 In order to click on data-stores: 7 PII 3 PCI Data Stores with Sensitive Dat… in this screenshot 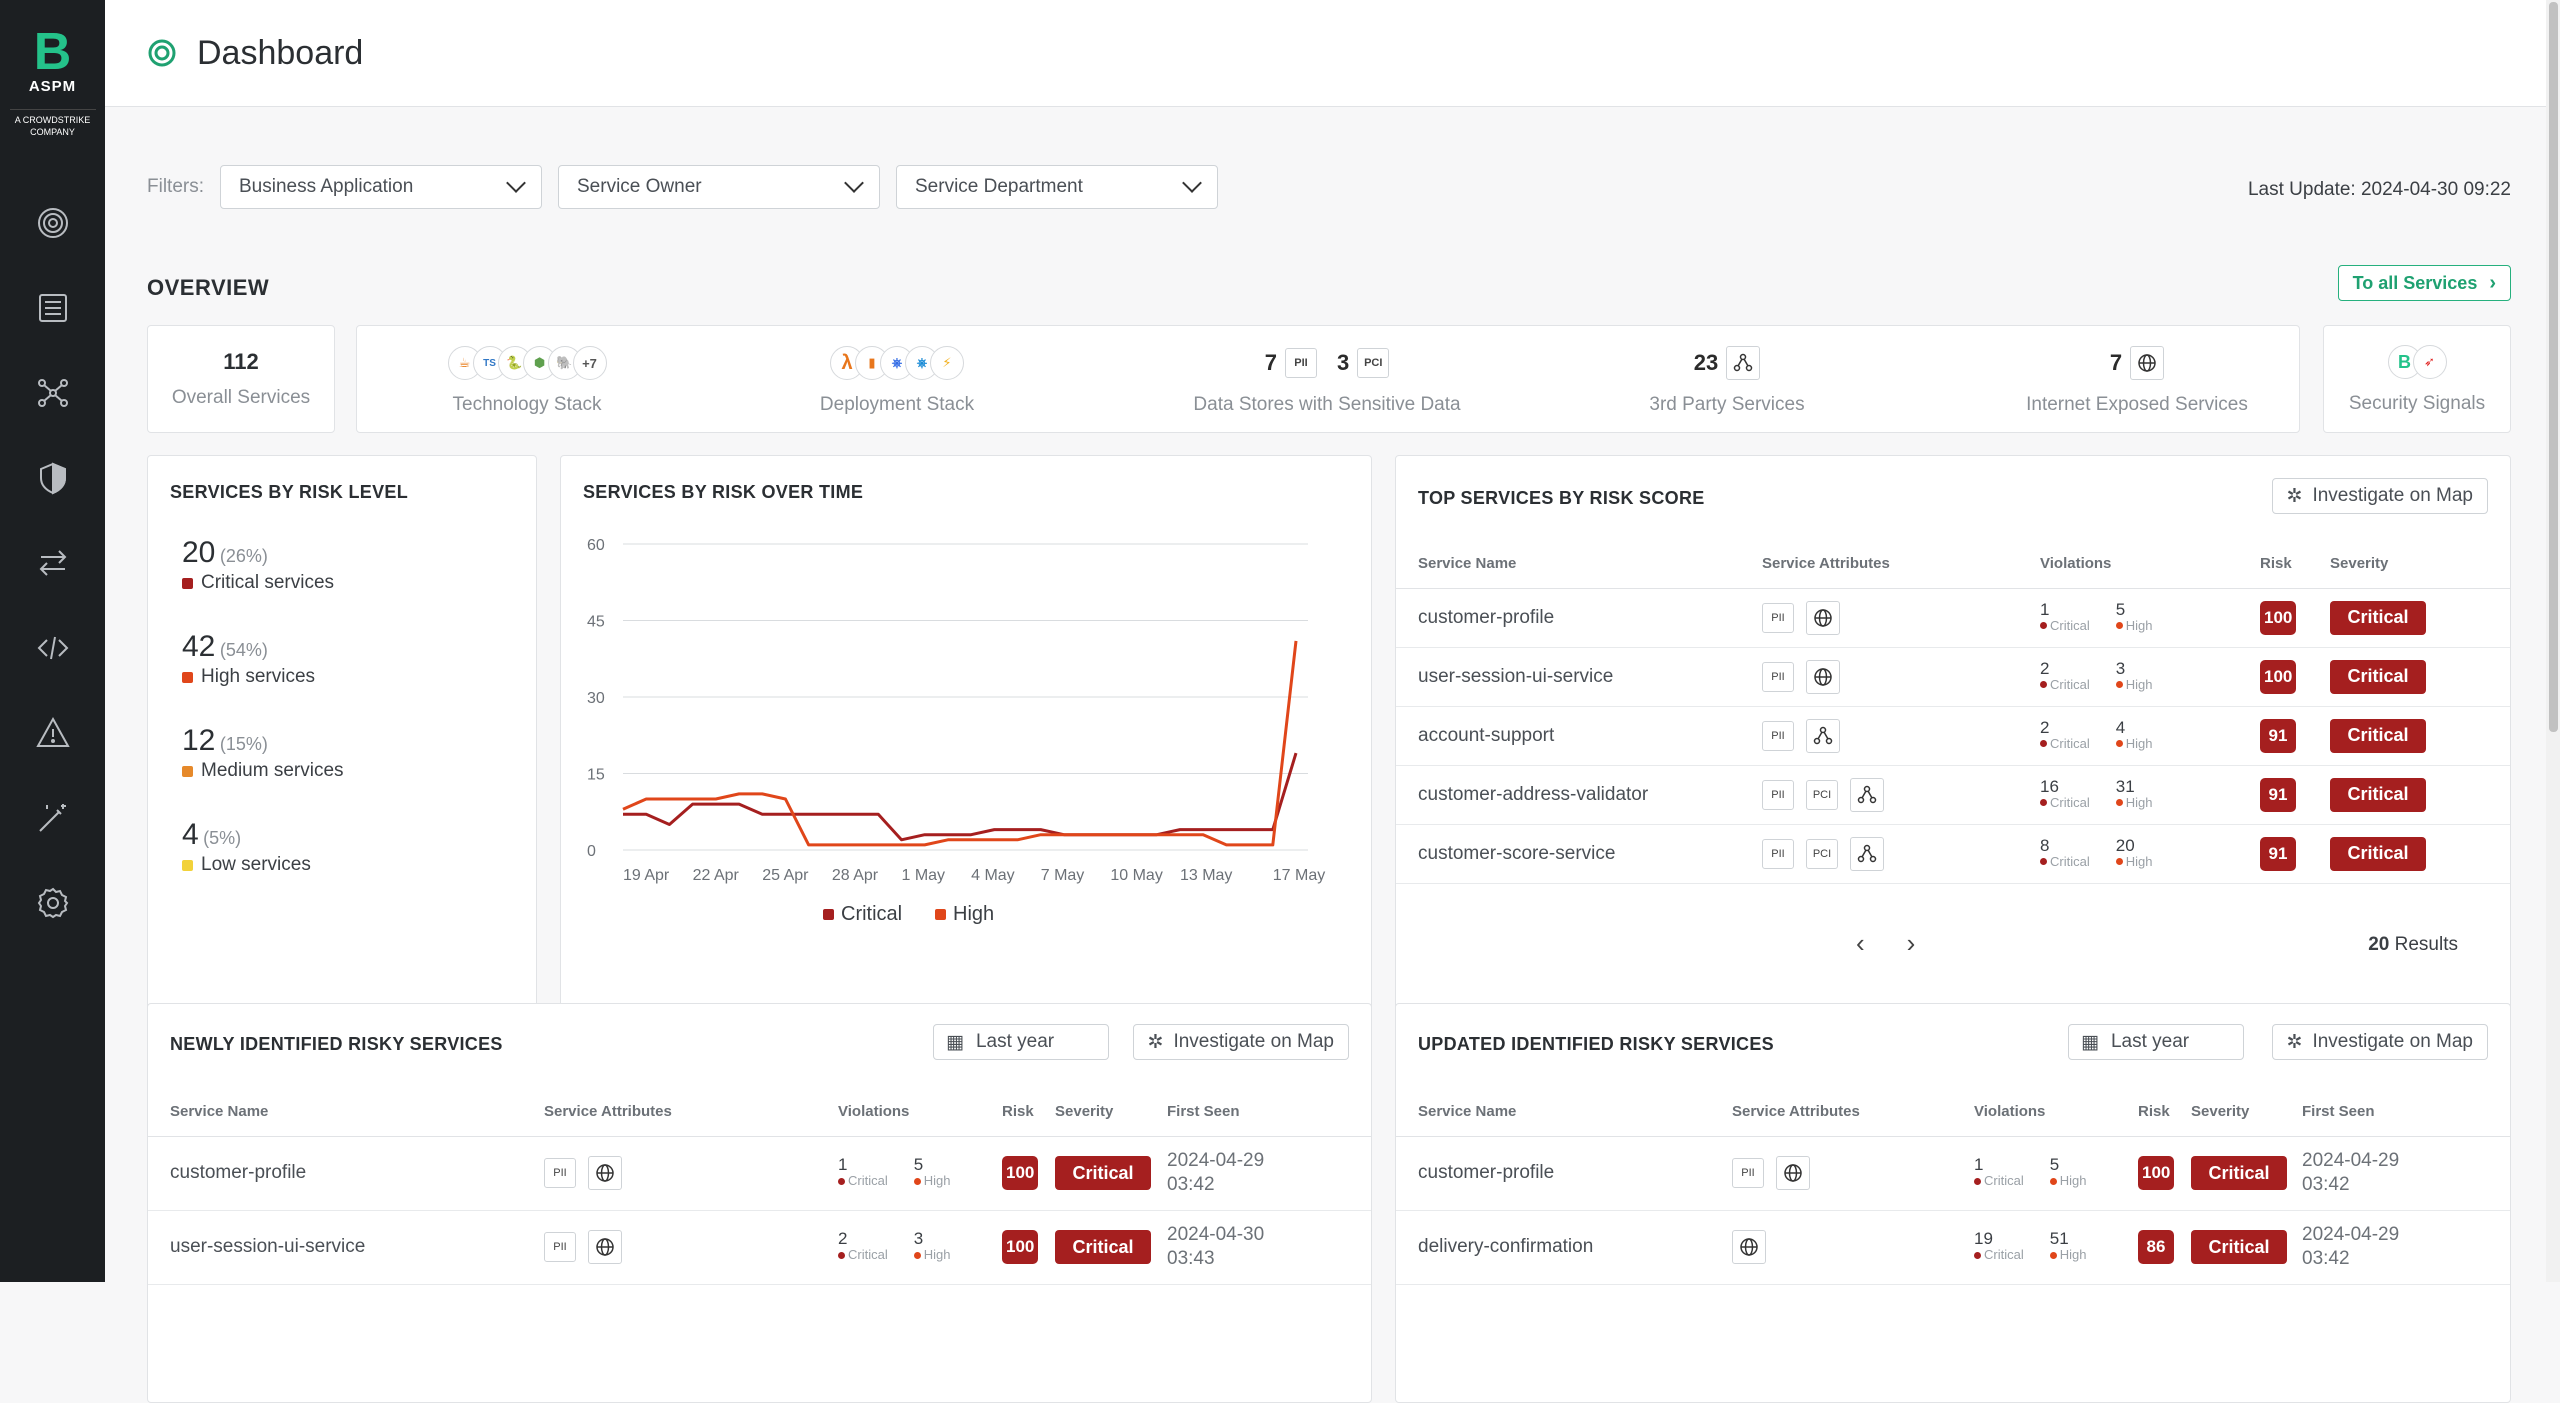, I will do `click(1327, 380)`.